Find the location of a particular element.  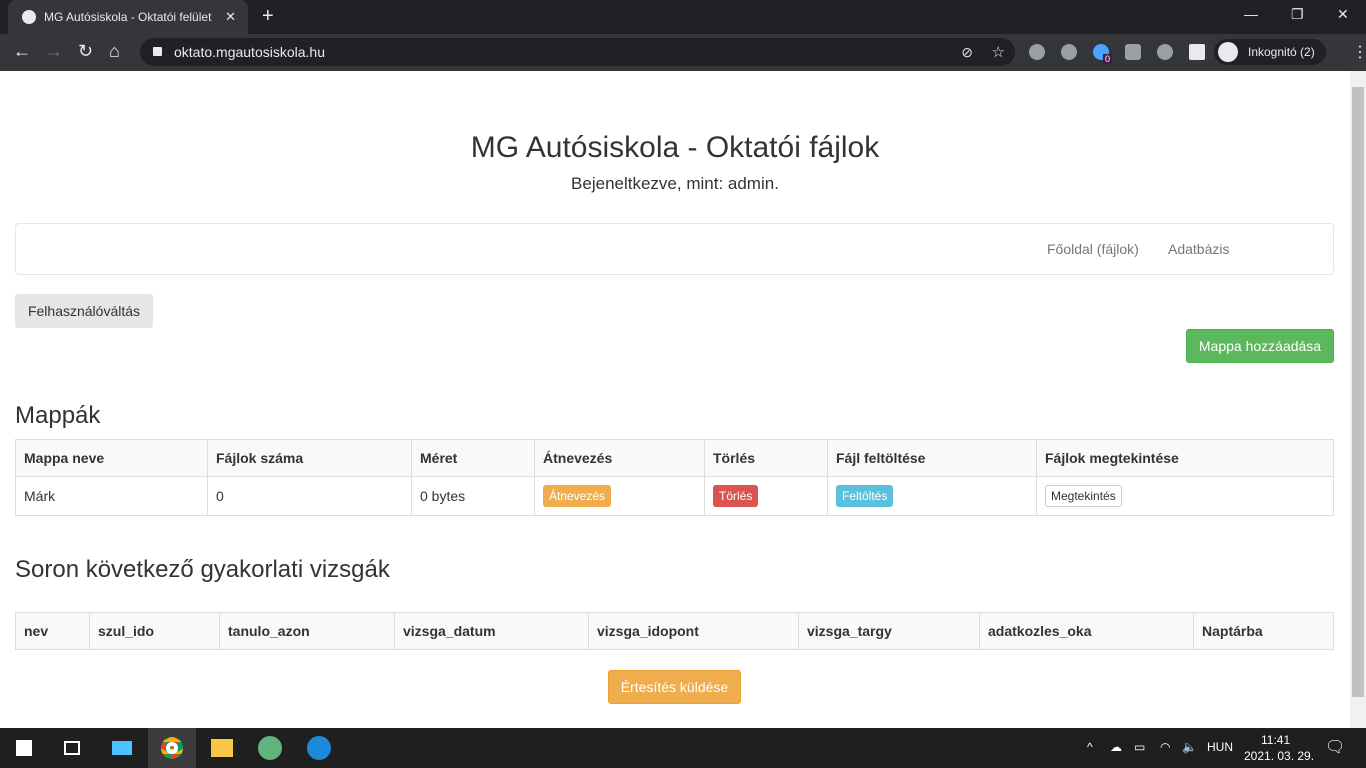

extension-gears-icon is located at coordinates (1069, 52).